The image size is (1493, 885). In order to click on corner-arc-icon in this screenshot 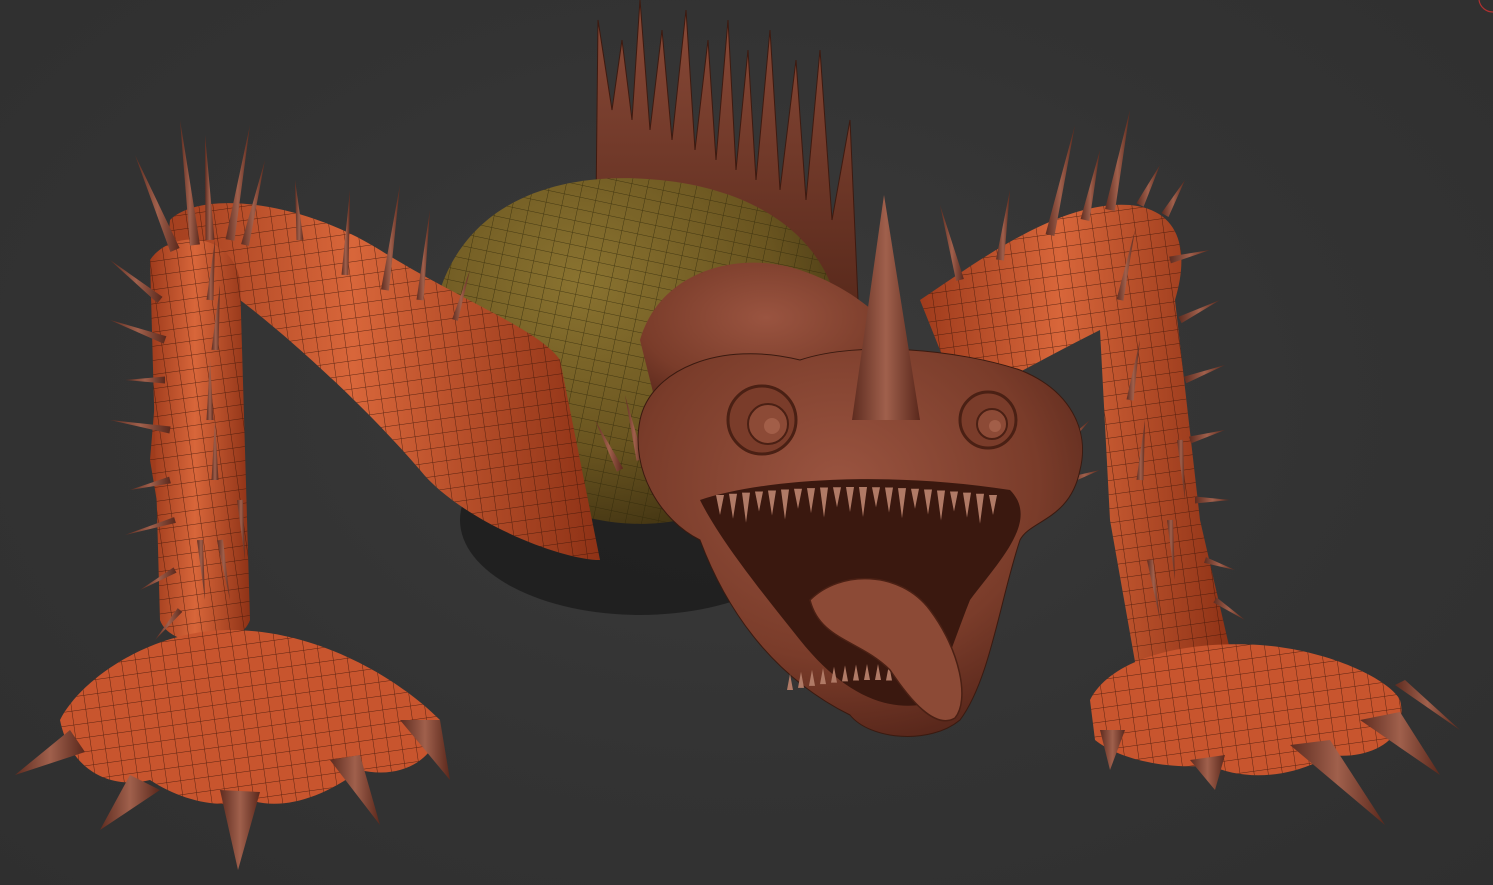, I will do `click(1485, 6)`.